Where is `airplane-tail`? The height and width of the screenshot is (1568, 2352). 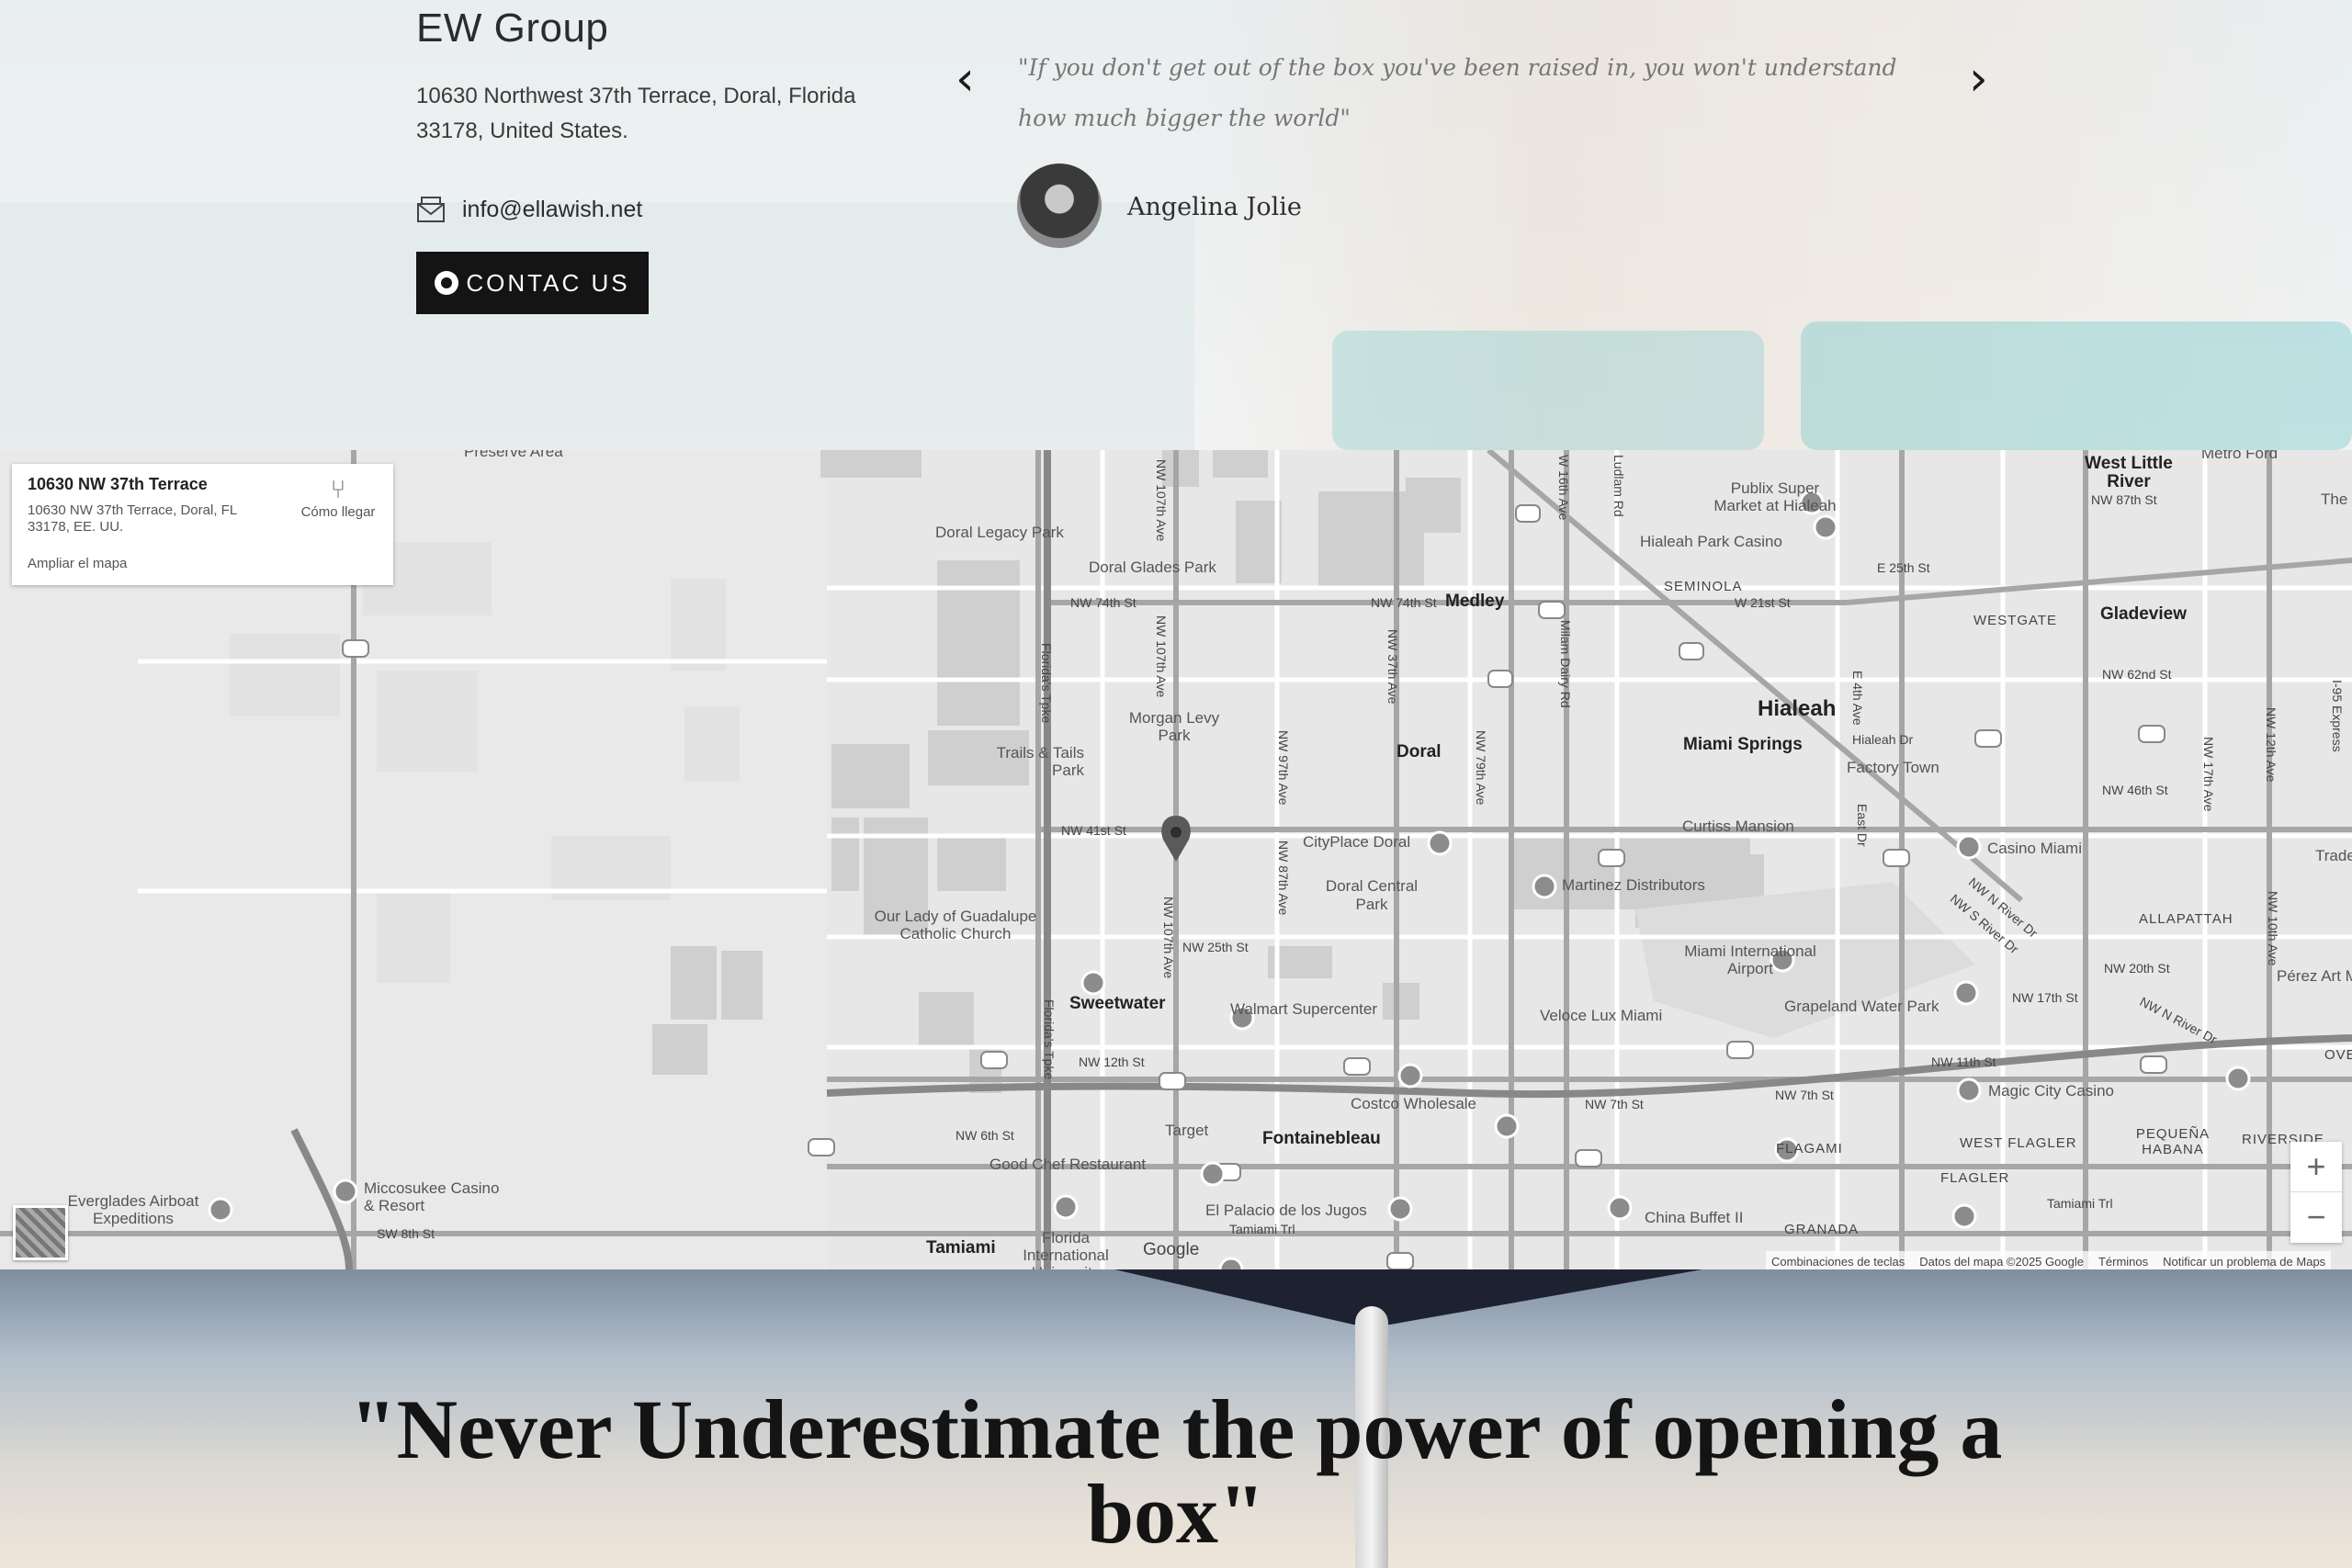
airplane-tail is located at coordinates (1408, 1297).